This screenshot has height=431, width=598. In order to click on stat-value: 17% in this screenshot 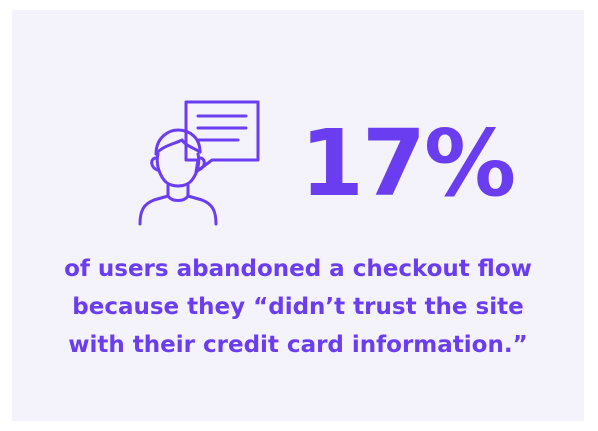, I will do `click(408, 163)`.